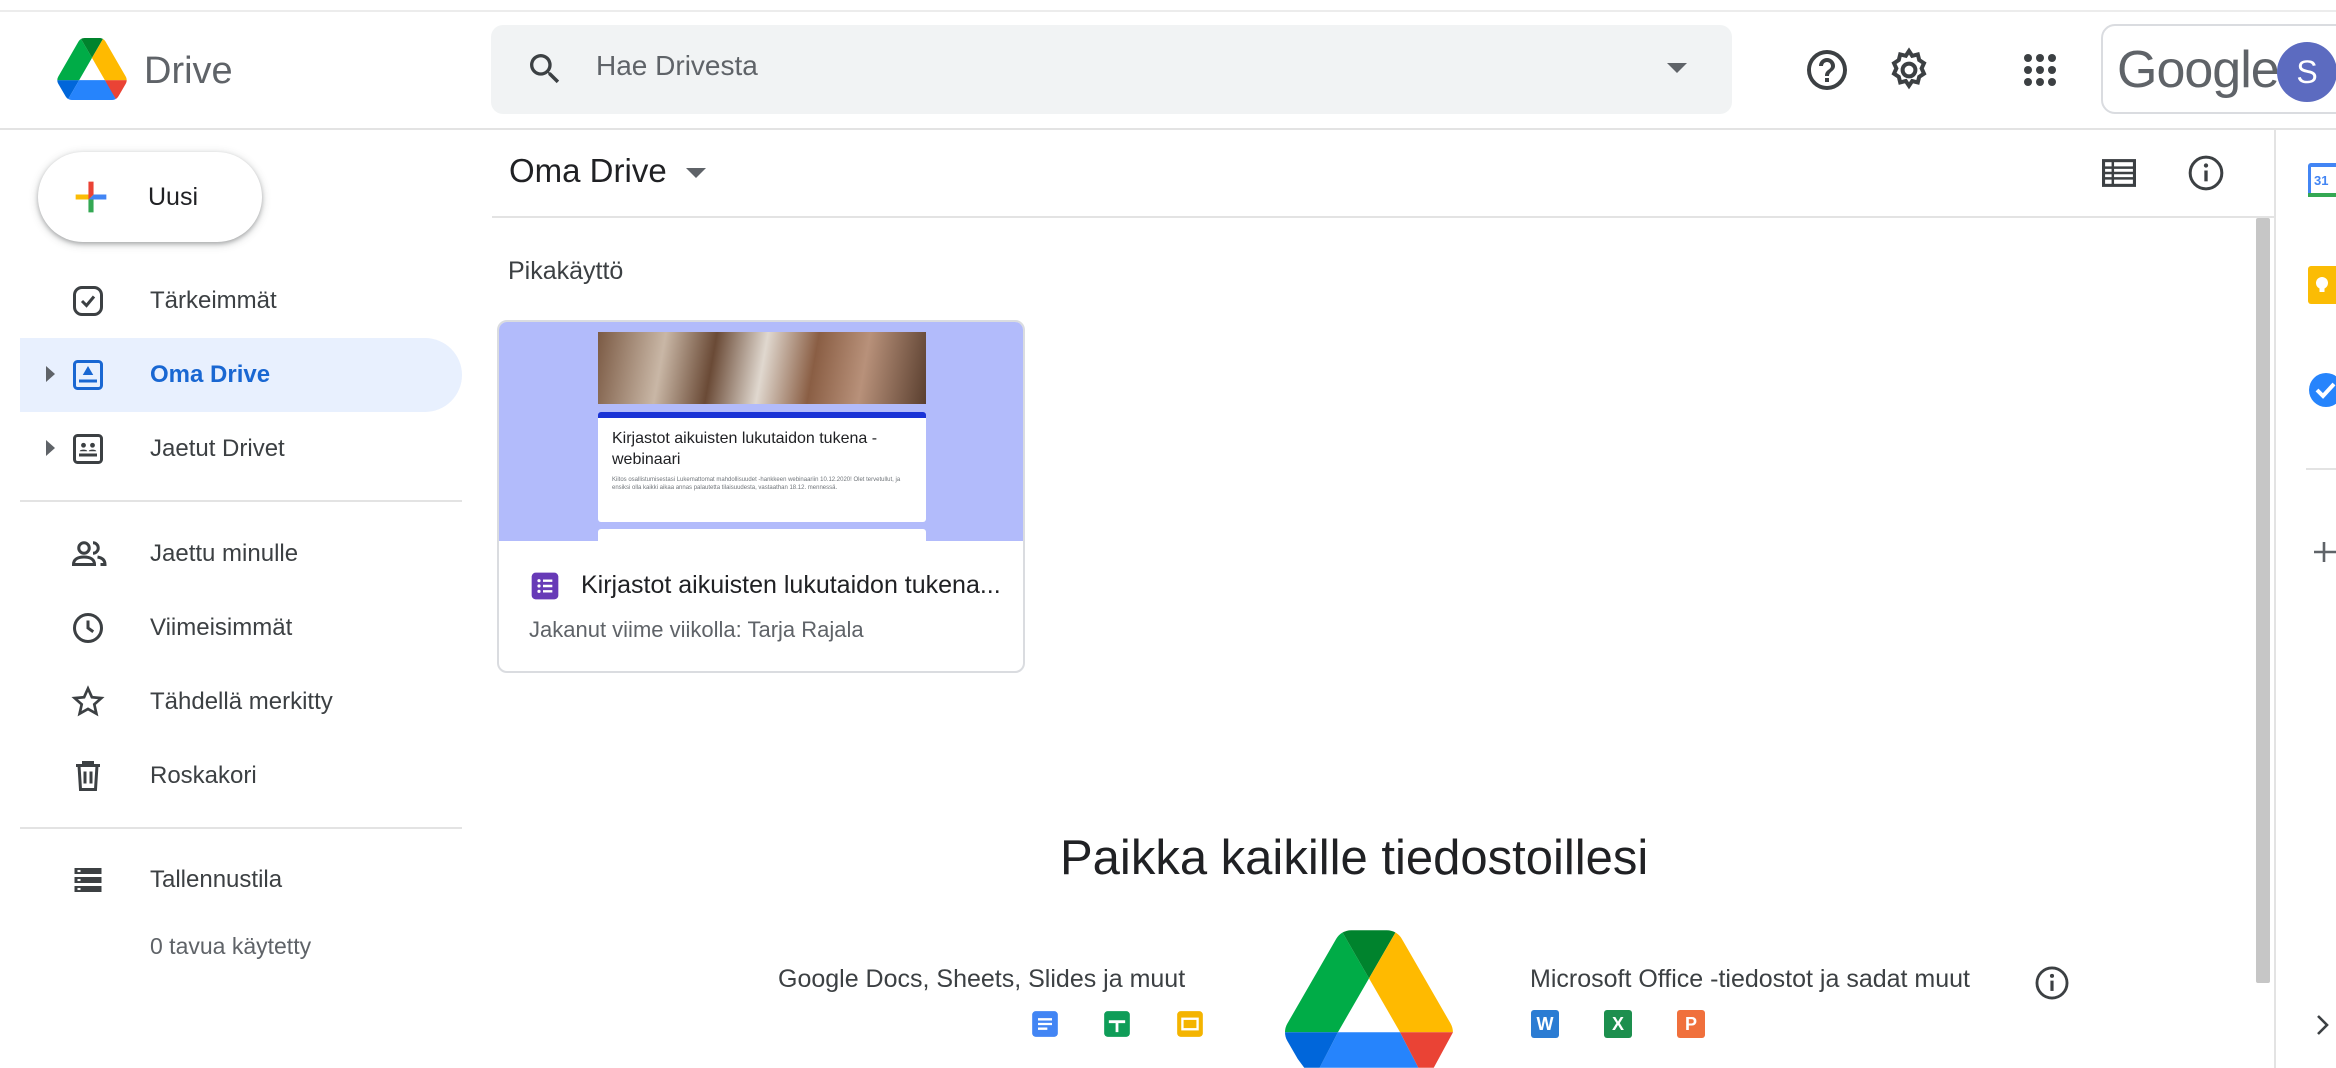 The height and width of the screenshot is (1068, 2336). What do you see at coordinates (2306, 72) in the screenshot?
I see `avatar: S` at bounding box center [2306, 72].